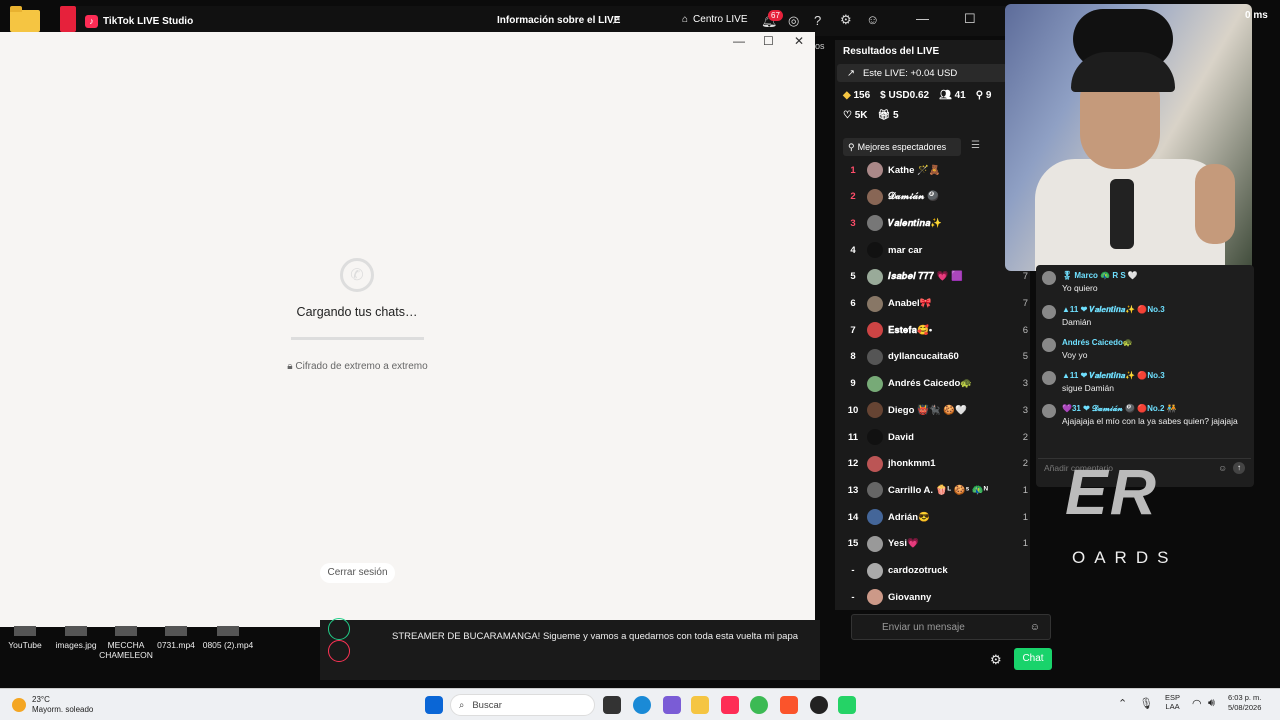  What do you see at coordinates (935, 464) in the screenshot?
I see `viewer-row: 12 jhonkmm1 2` at bounding box center [935, 464].